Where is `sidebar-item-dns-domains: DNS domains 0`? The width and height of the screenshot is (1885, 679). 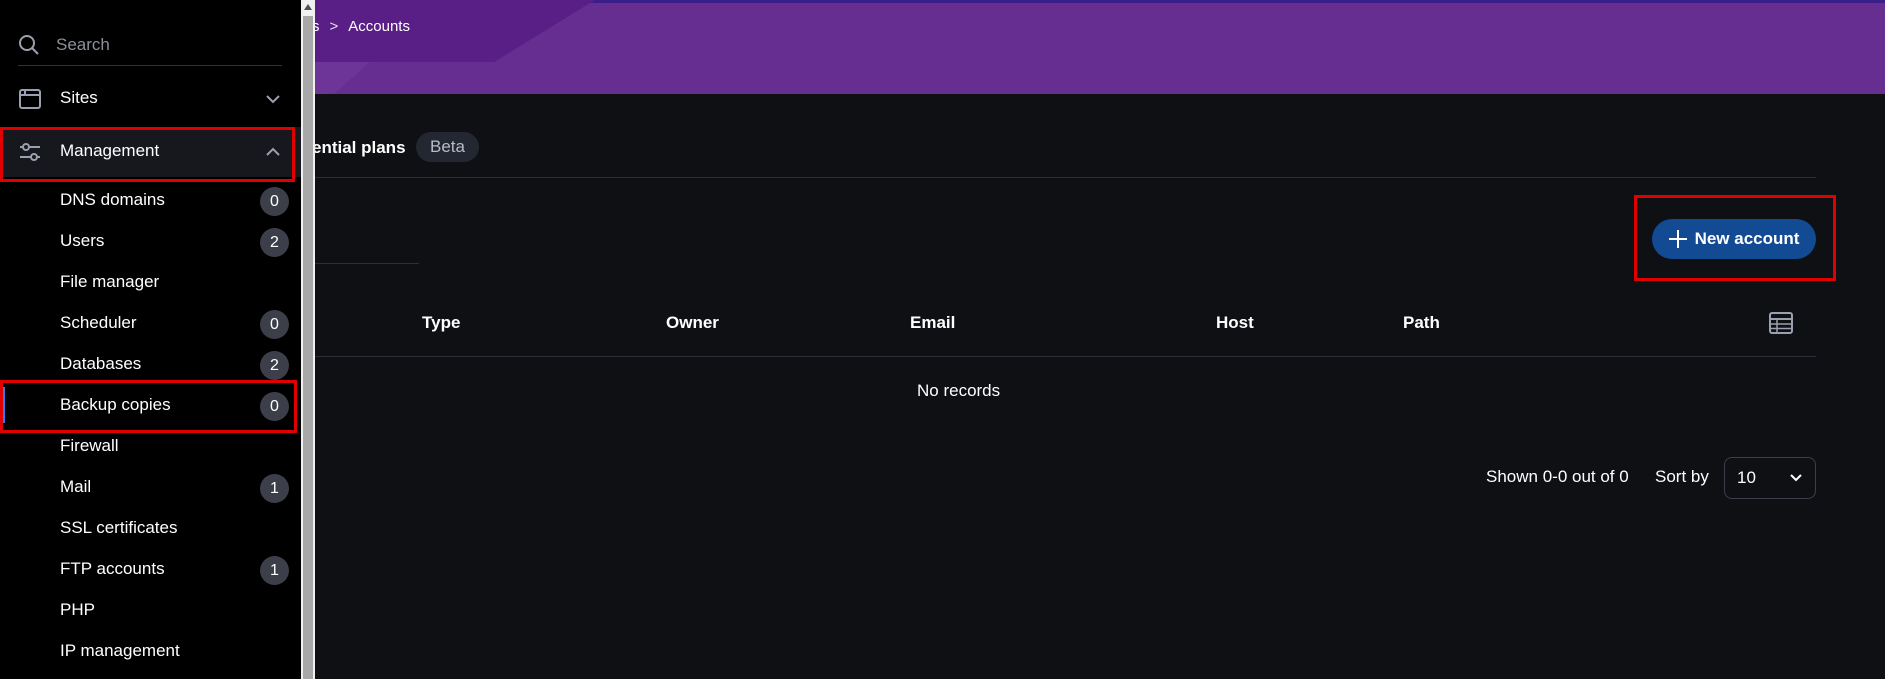
sidebar-item-dns-domains: DNS domains 0 is located at coordinates (150, 200).